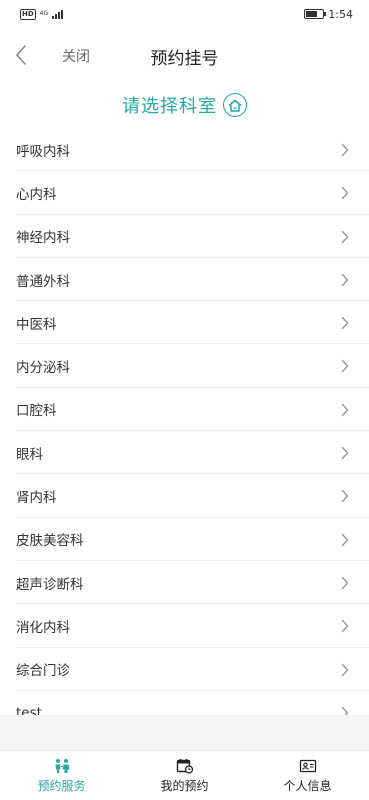  I want to click on department-label: 消化内科, so click(43, 627).